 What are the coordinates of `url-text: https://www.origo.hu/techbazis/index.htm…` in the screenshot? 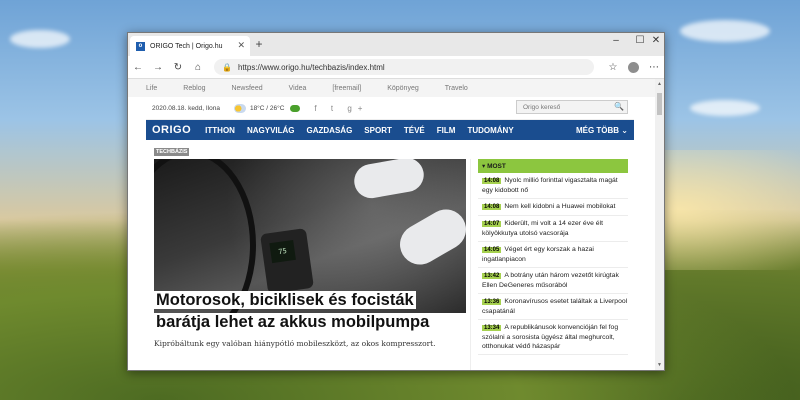 It's located at (311, 67).